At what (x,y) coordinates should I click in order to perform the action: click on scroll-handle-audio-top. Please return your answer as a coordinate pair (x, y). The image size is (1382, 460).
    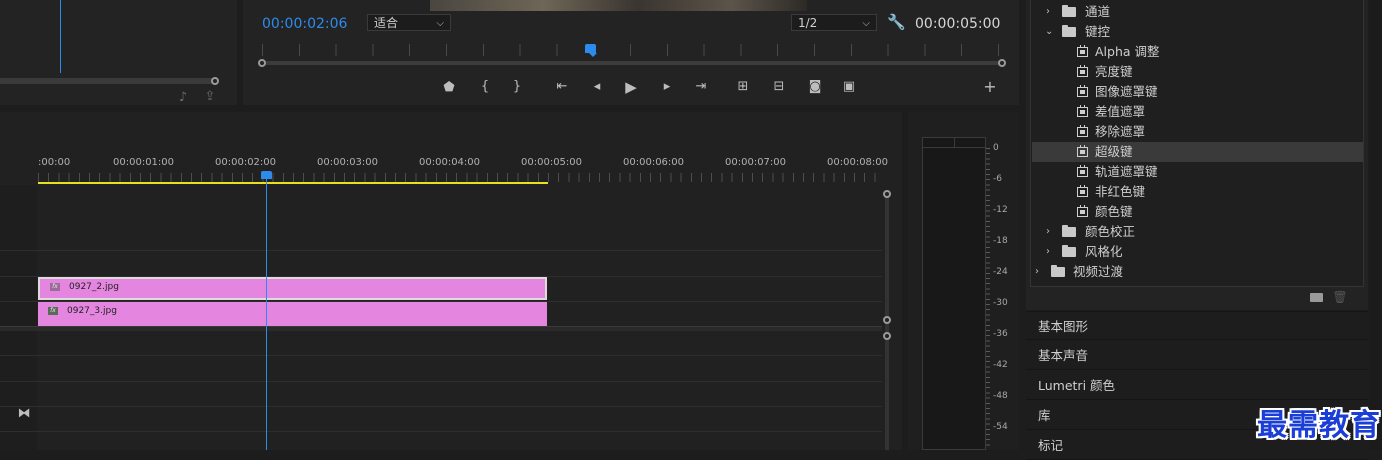
    Looking at the image, I should click on (887, 336).